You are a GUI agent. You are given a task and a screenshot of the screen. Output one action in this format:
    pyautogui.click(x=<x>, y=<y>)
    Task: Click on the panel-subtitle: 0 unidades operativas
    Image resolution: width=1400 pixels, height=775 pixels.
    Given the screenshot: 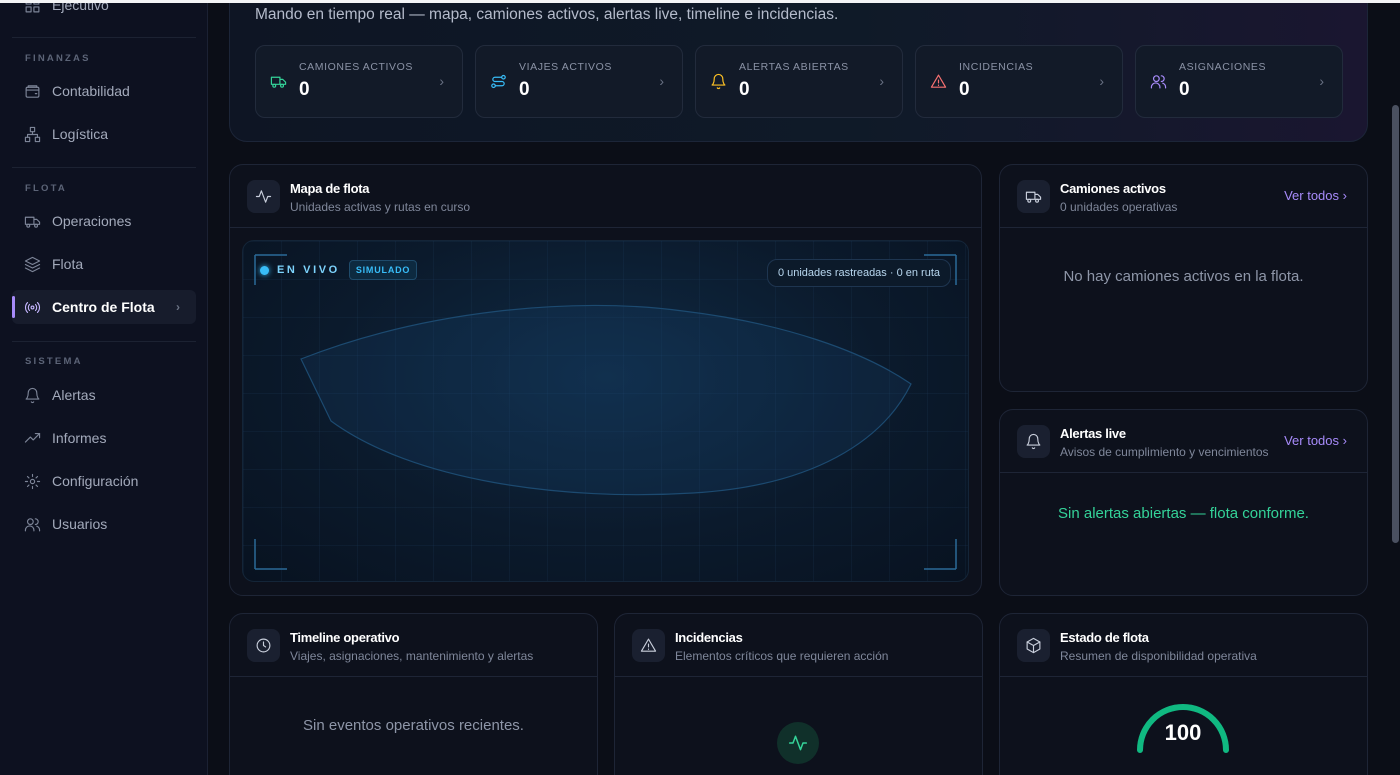 What is the action you would take?
    pyautogui.click(x=1119, y=207)
    